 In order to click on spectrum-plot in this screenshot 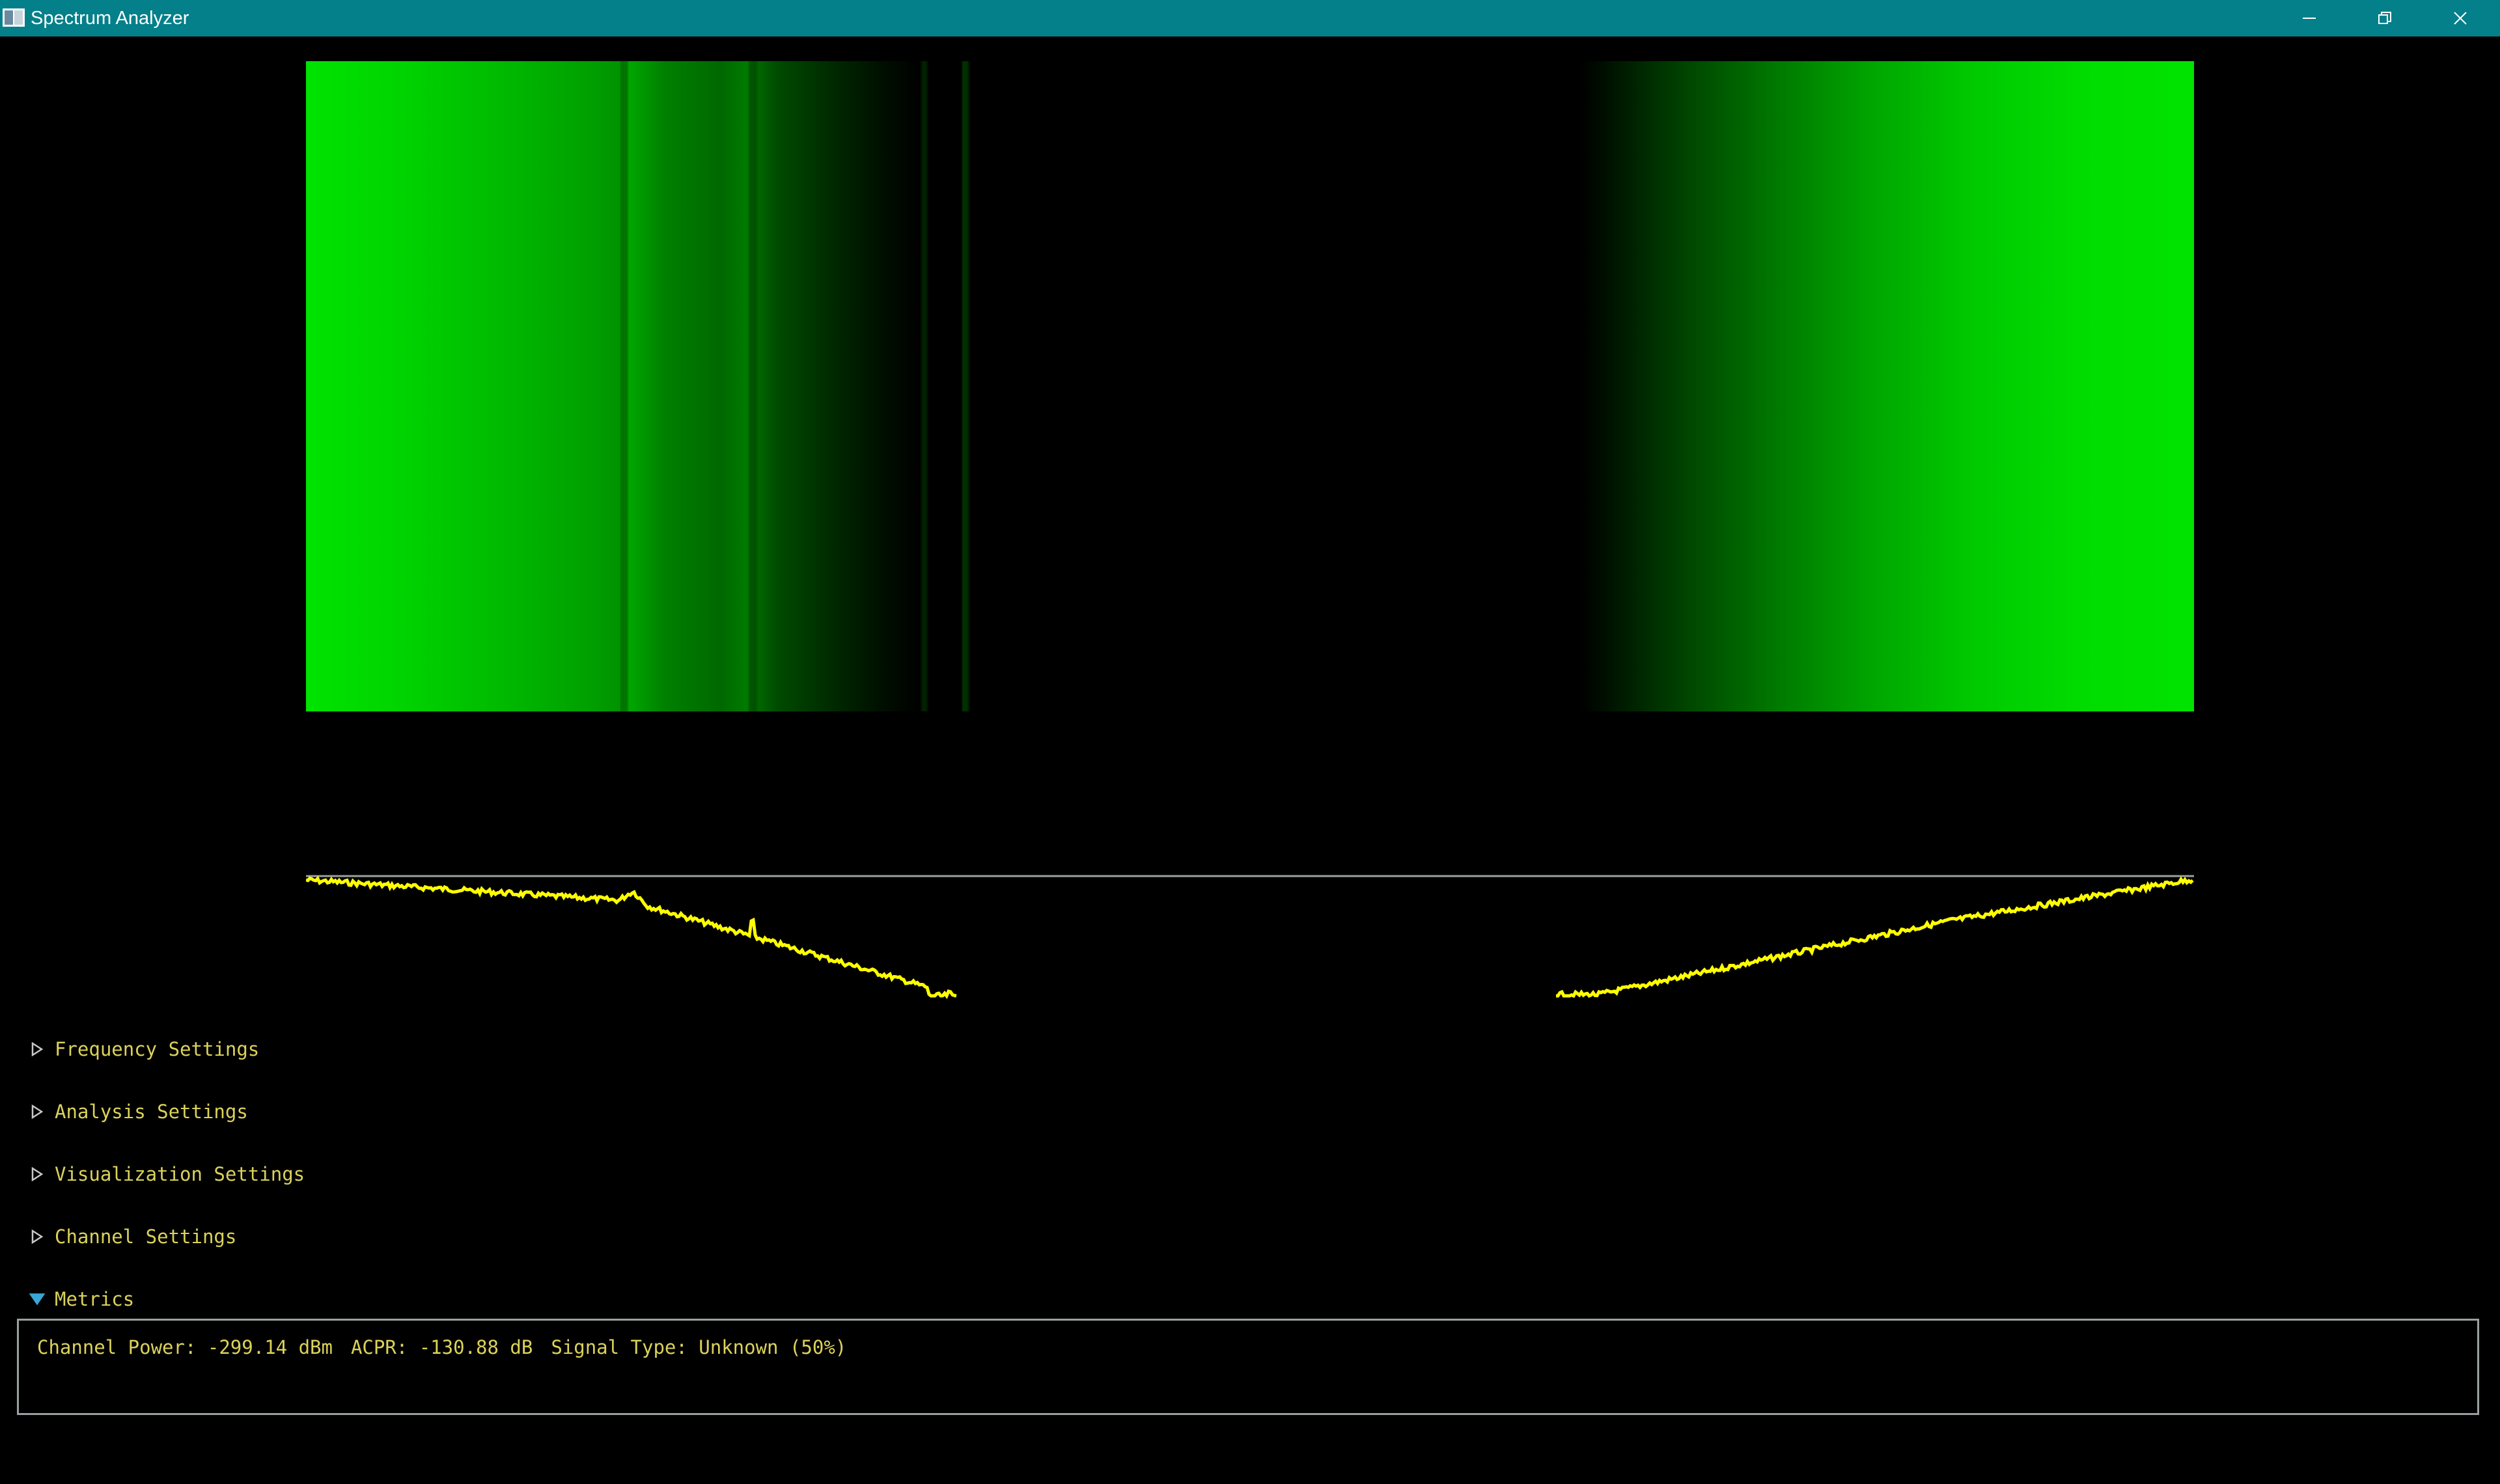, I will do `click(1250, 937)`.